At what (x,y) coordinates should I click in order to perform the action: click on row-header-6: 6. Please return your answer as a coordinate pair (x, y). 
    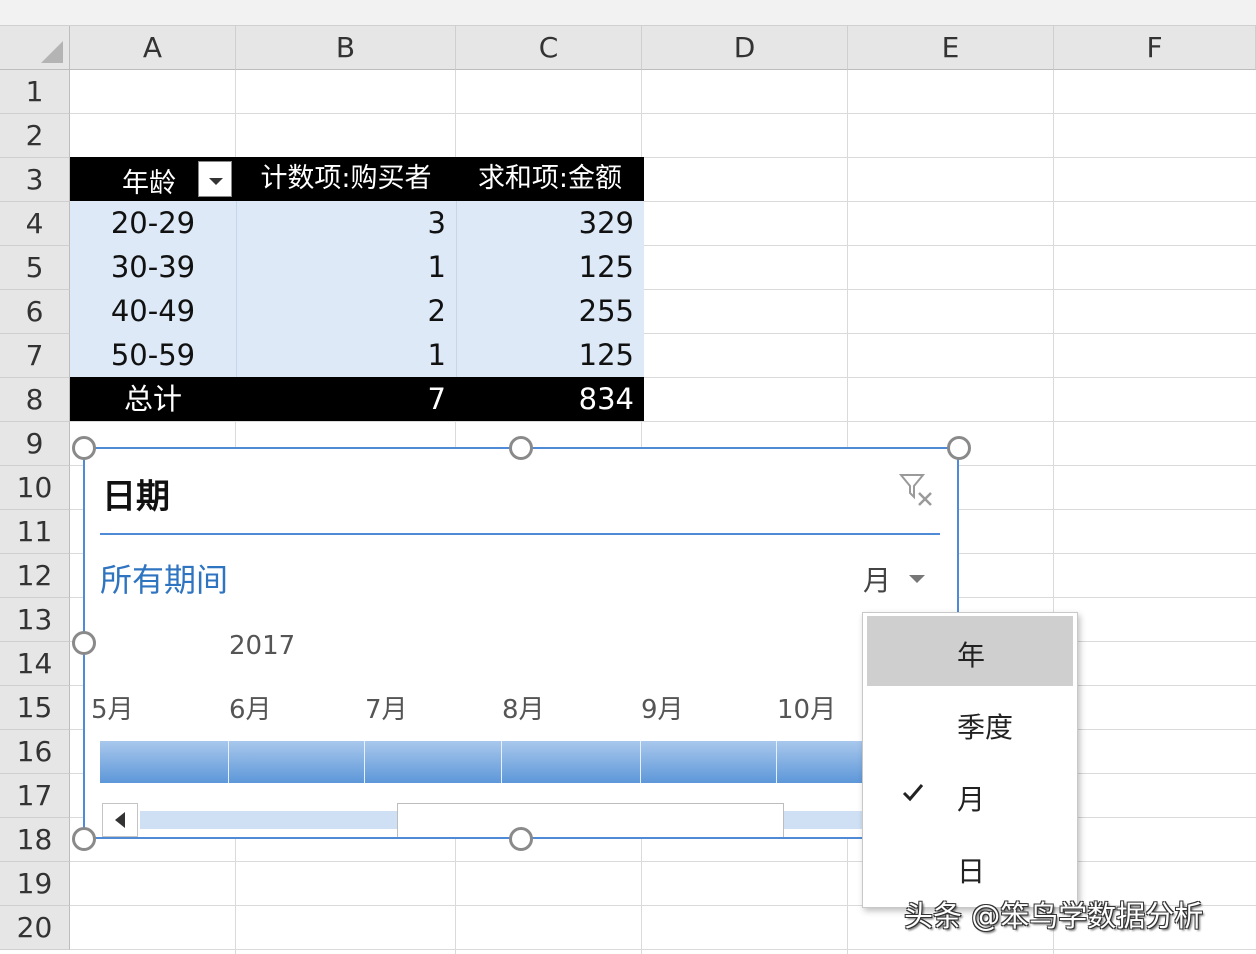
    Looking at the image, I should click on (35, 312).